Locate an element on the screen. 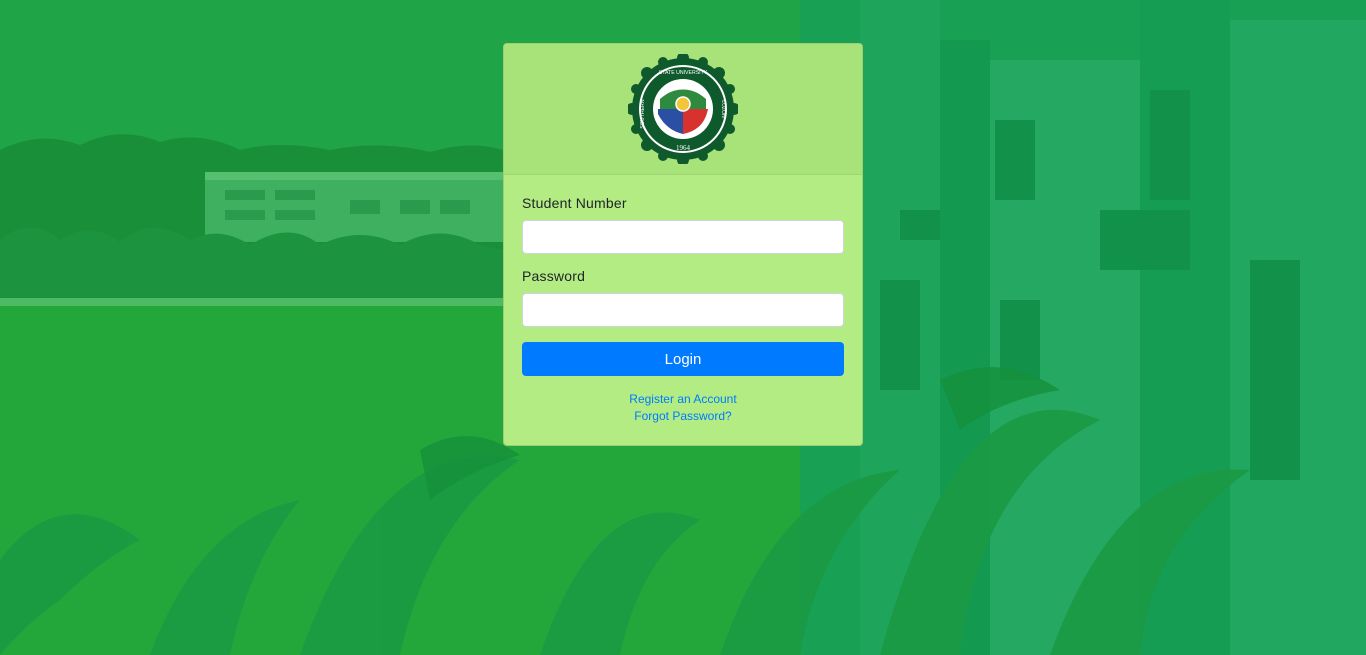  forgot-password-link: Forgot Password? is located at coordinates (683, 416).